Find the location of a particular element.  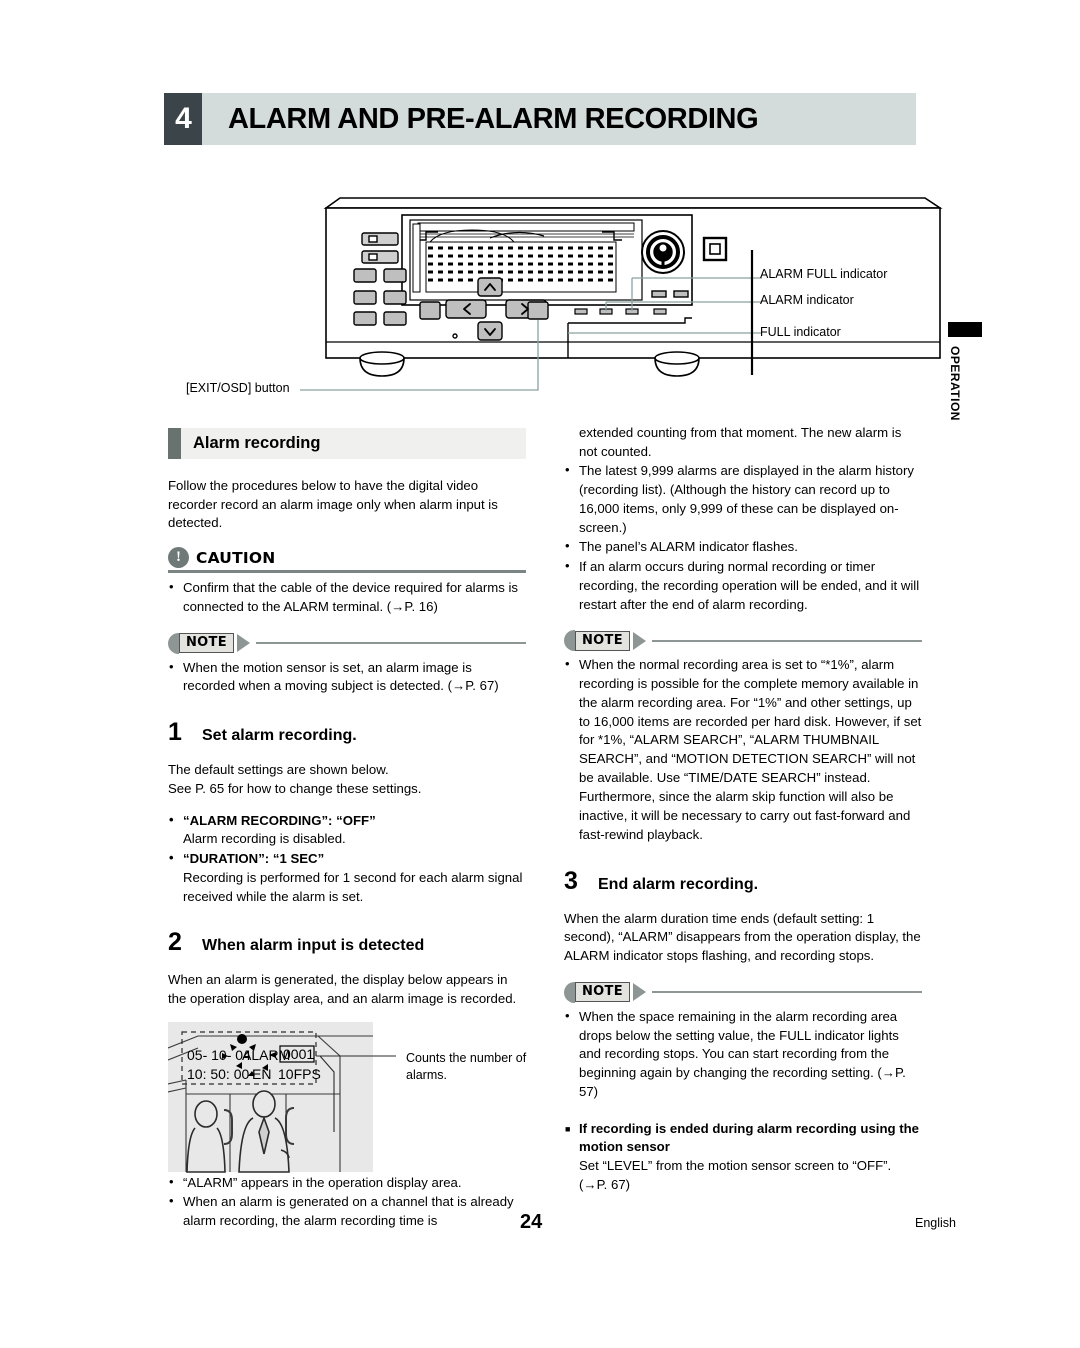

step-title: End alarm recording. is located at coordinates (678, 884).